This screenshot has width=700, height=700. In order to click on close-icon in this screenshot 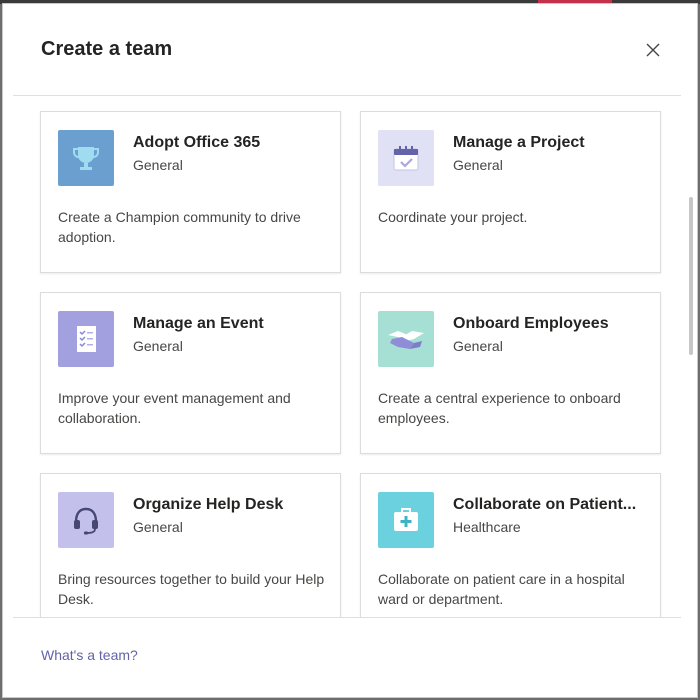, I will do `click(653, 50)`.